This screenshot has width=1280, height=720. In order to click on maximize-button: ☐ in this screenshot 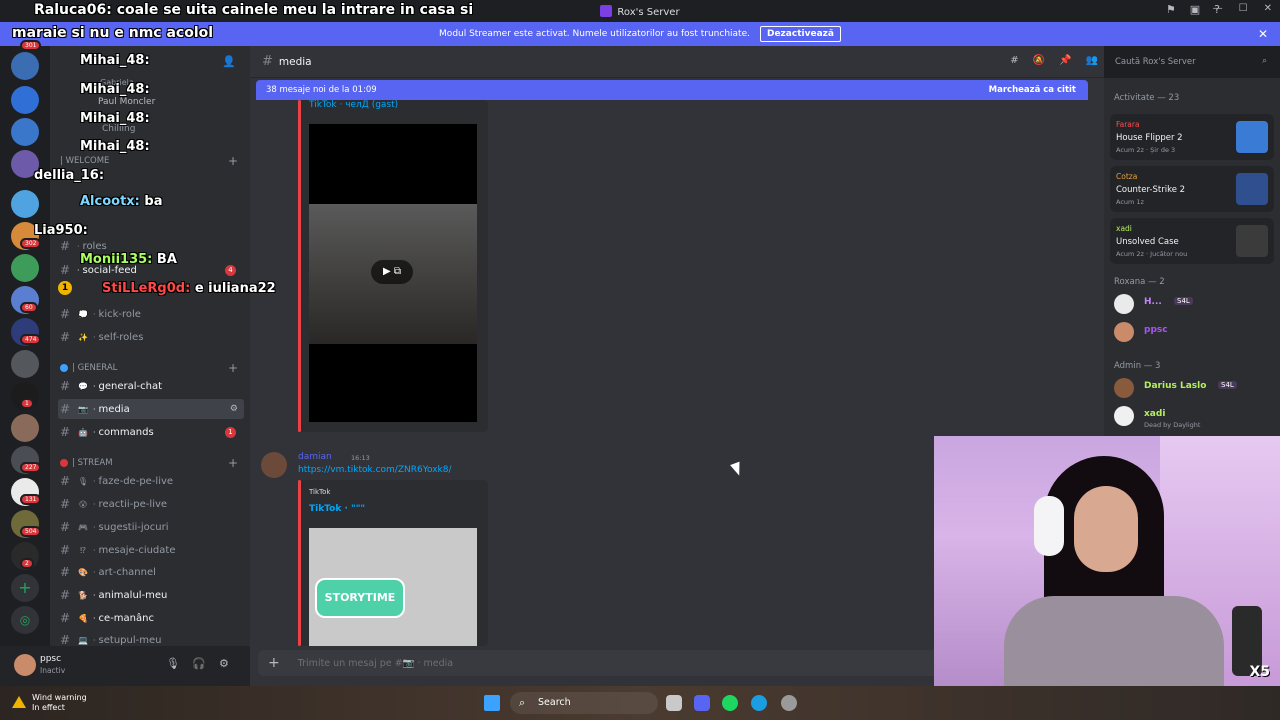, I will do `click(1243, 8)`.